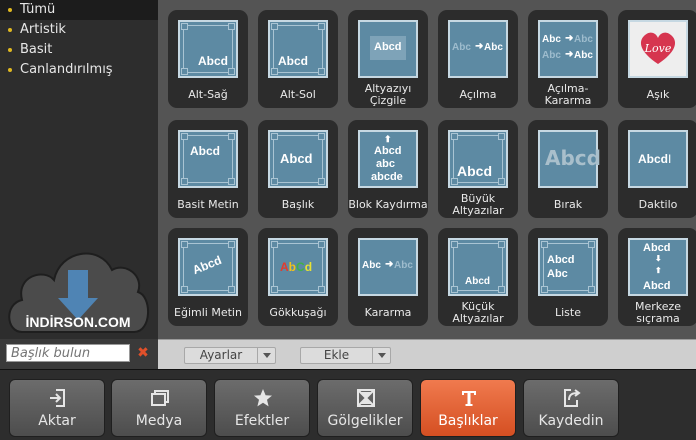 The width and height of the screenshot is (696, 440). Describe the element at coordinates (79, 50) in the screenshot. I see `category-item-basic: Basit` at that location.